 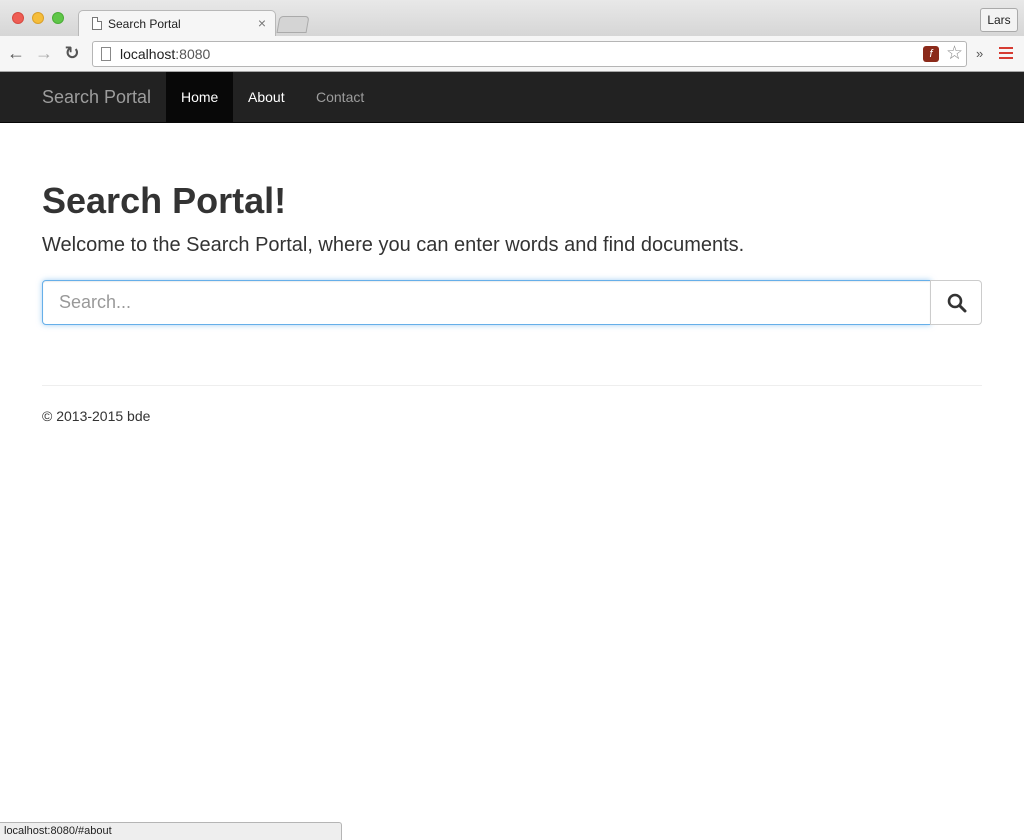 What do you see at coordinates (262, 23) in the screenshot?
I see `tab-close-icon: ×` at bounding box center [262, 23].